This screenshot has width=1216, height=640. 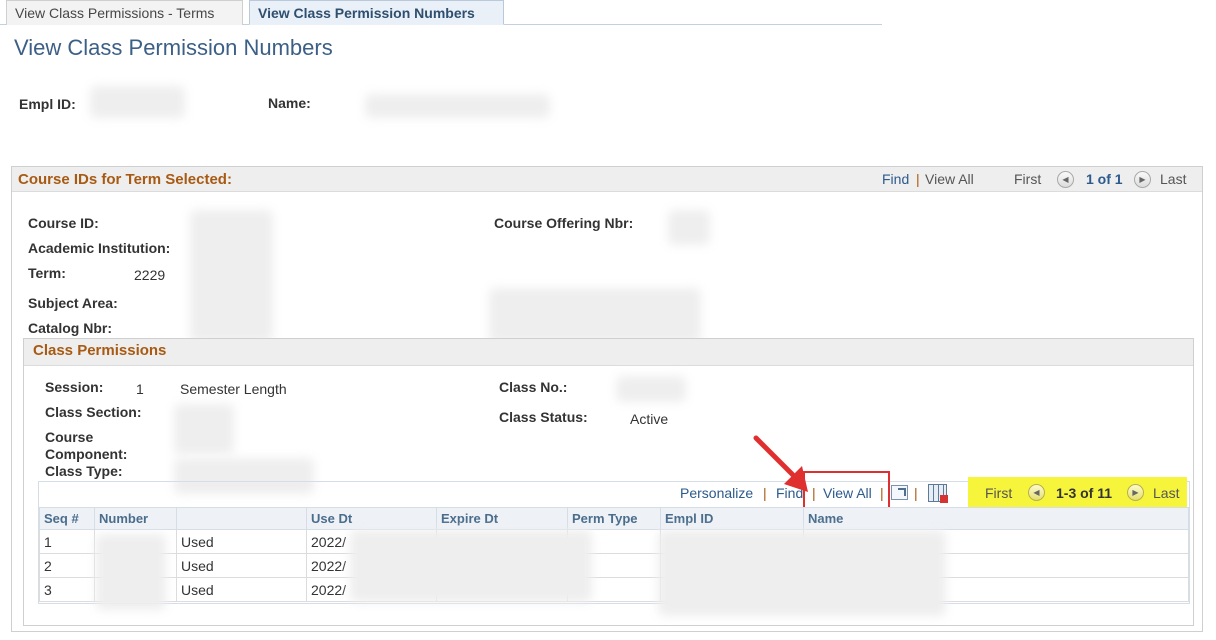 I want to click on course-id-label: Course ID:, so click(x=63, y=223).